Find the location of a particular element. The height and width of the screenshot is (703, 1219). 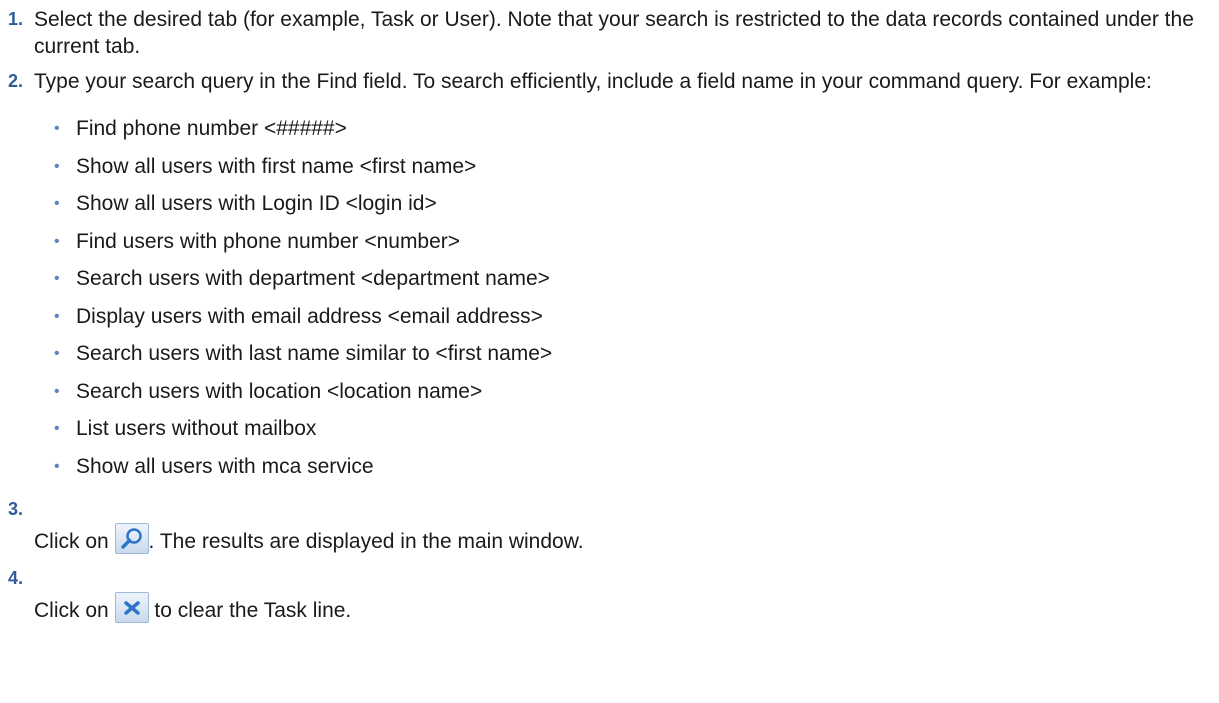

search-button is located at coordinates (131, 538).